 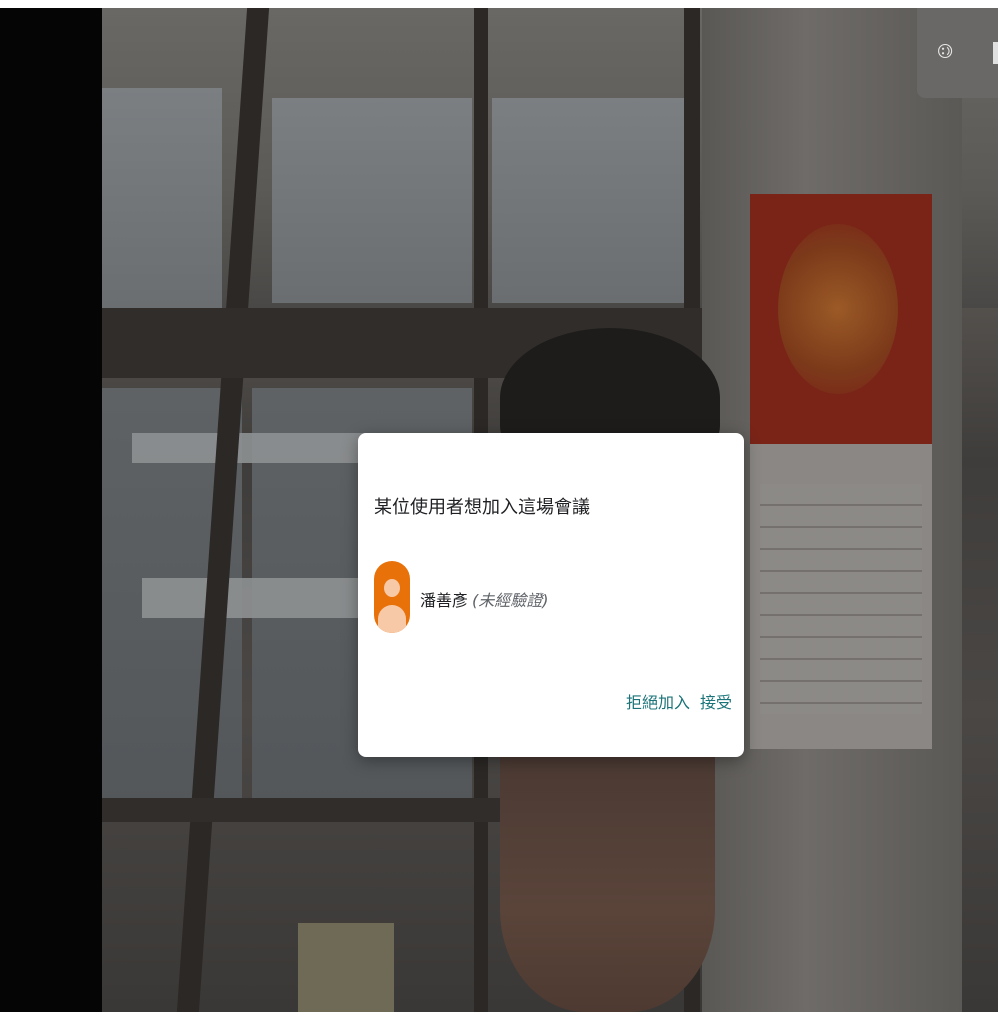 I want to click on bottom-strip, so click(x=499, y=1014).